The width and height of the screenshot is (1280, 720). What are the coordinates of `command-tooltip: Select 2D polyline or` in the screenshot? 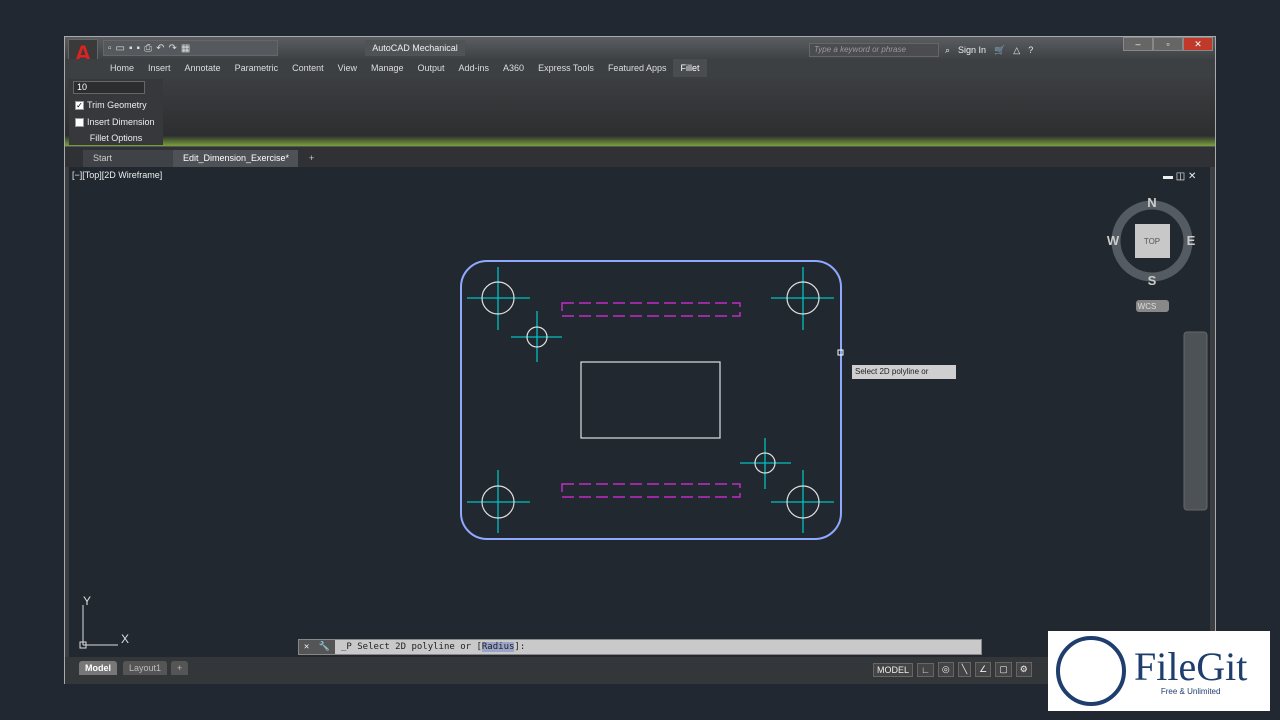 It's located at (904, 372).